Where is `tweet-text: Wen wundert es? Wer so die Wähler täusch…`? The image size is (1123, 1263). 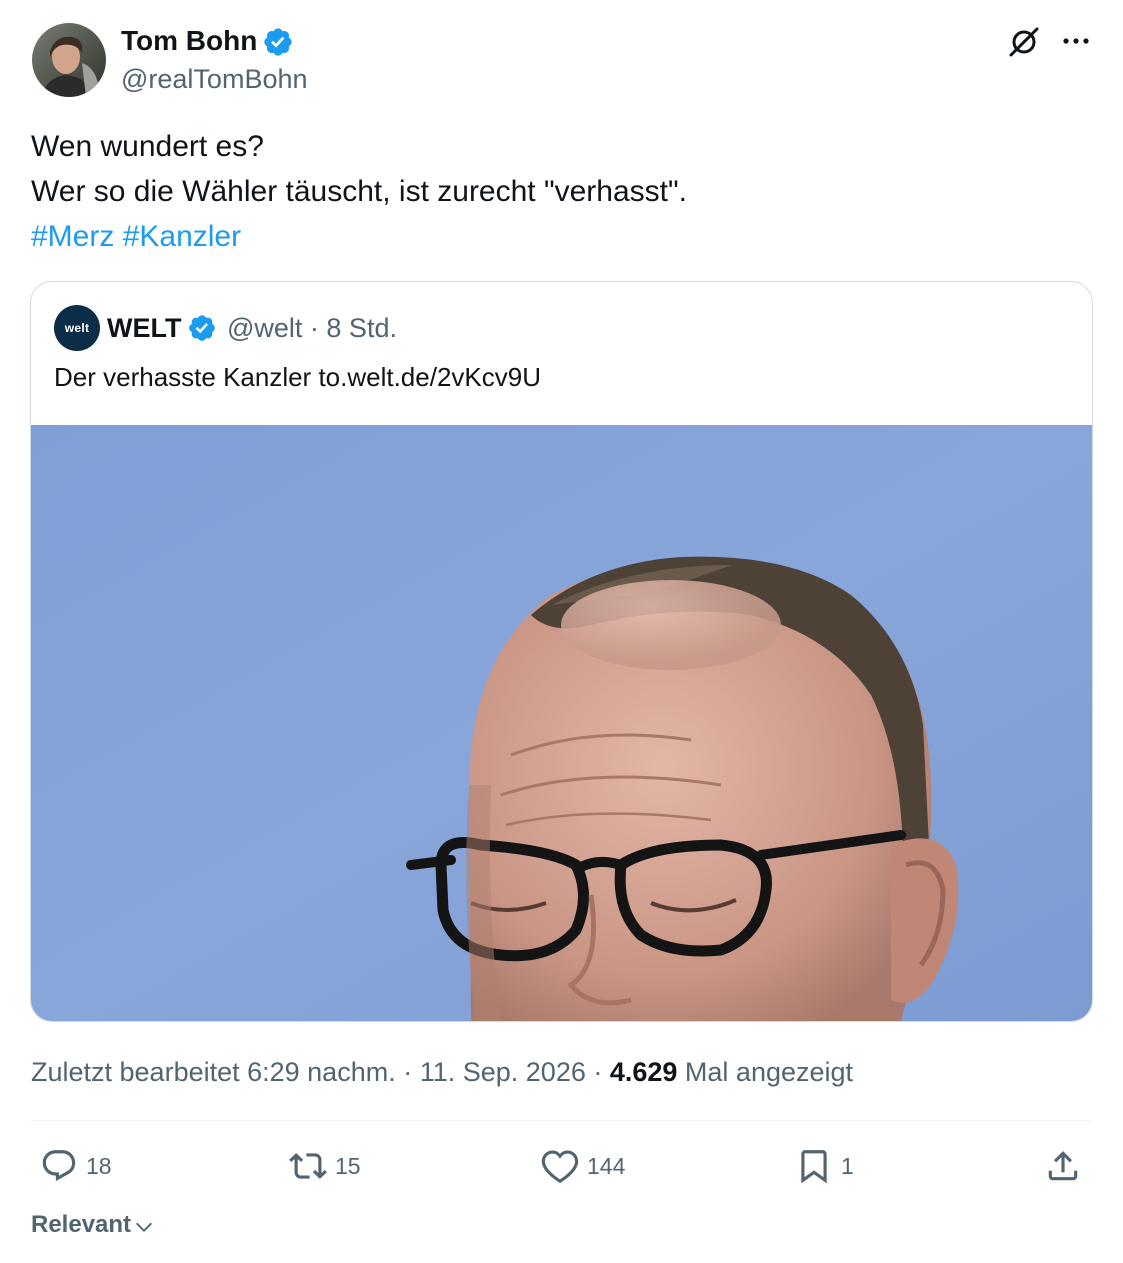
tweet-text: Wen wundert es? Wer so die Wähler täusch… is located at coordinates (359, 191).